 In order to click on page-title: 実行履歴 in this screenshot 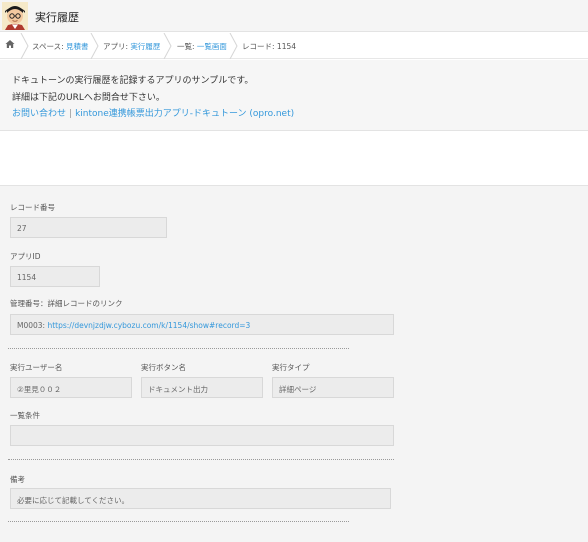, I will do `click(57, 17)`.